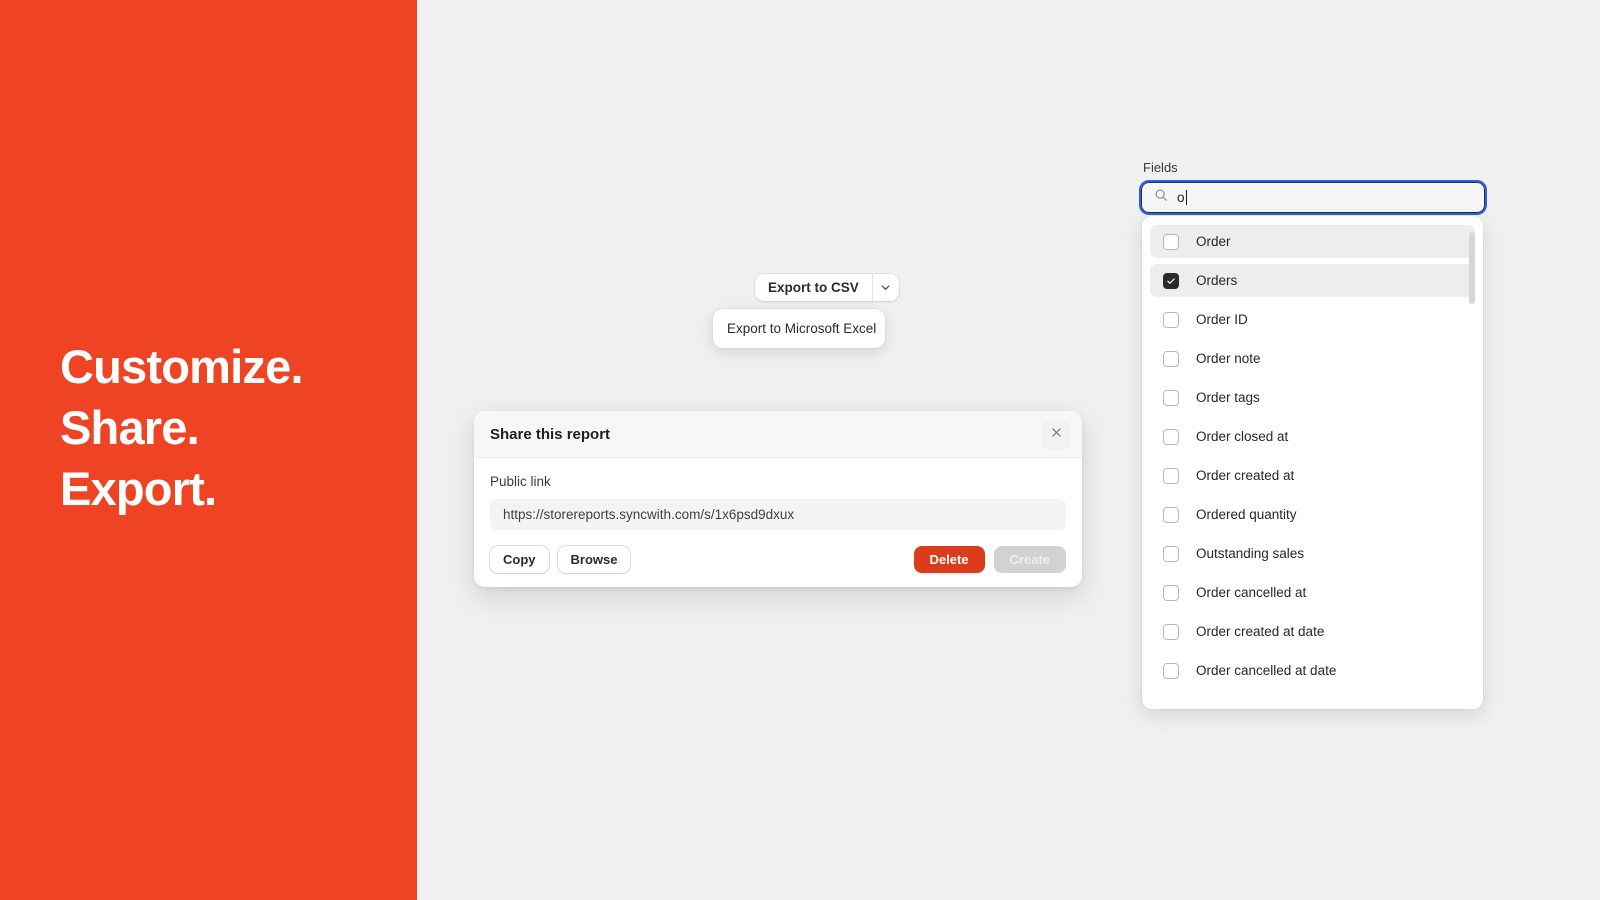 The width and height of the screenshot is (1600, 900). Describe the element at coordinates (1213, 241) in the screenshot. I see `field-option-label: Order` at that location.